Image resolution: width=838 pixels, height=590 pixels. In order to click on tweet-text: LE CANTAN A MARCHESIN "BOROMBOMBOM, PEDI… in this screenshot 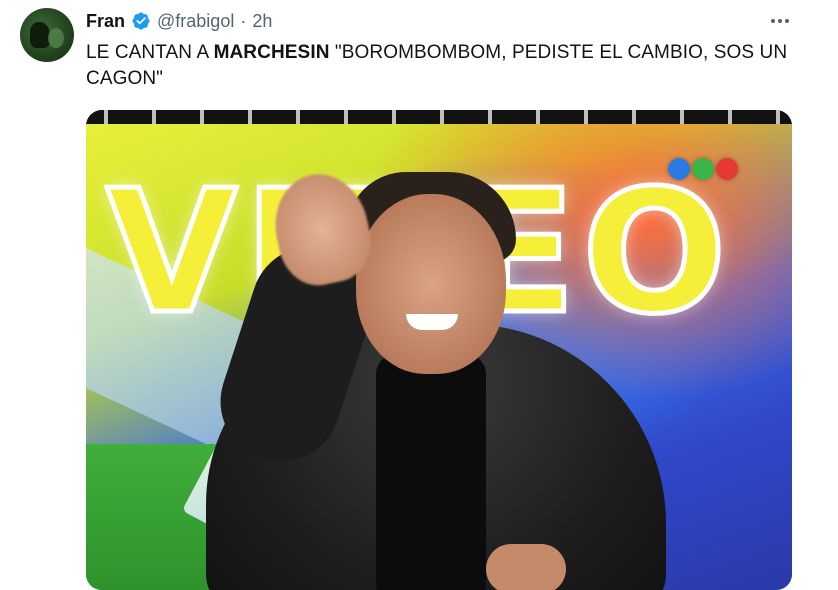, I will do `click(441, 66)`.